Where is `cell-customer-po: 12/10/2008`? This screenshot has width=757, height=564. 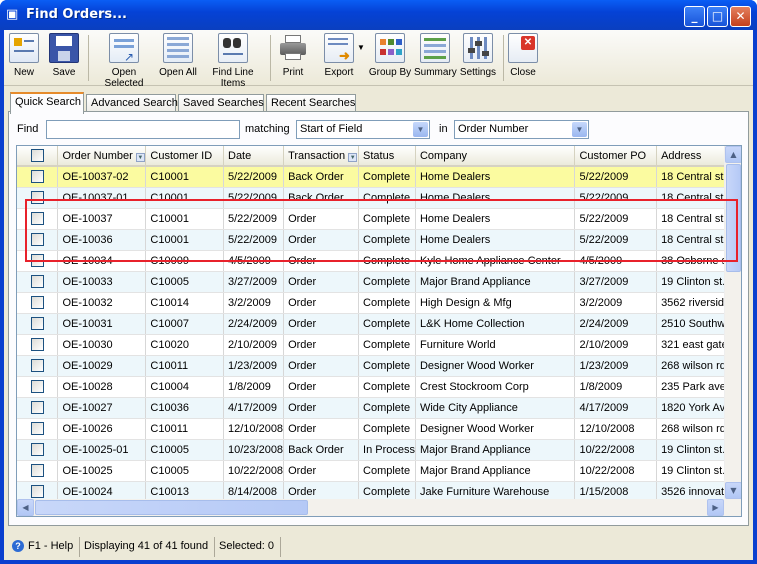
cell-customer-po: 12/10/2008 is located at coordinates (616, 429).